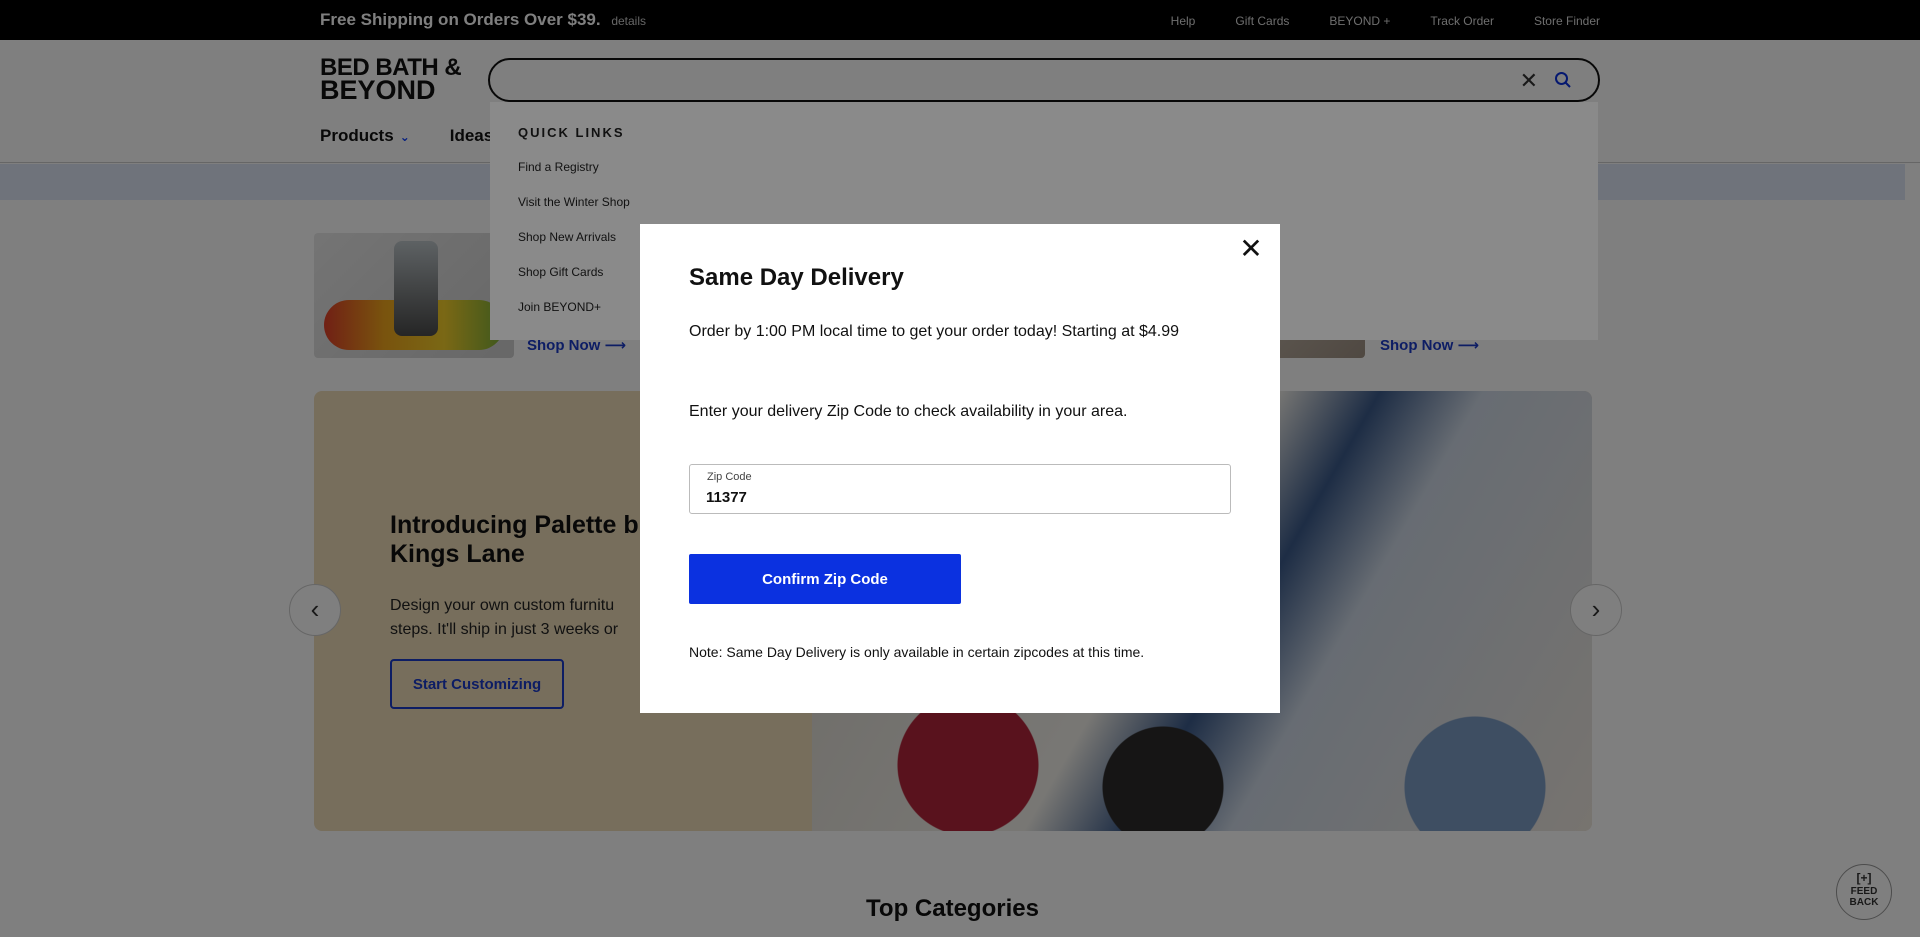  Describe the element at coordinates (571, 132) in the screenshot. I see `quick-links-title: QUICK LINKS` at that location.